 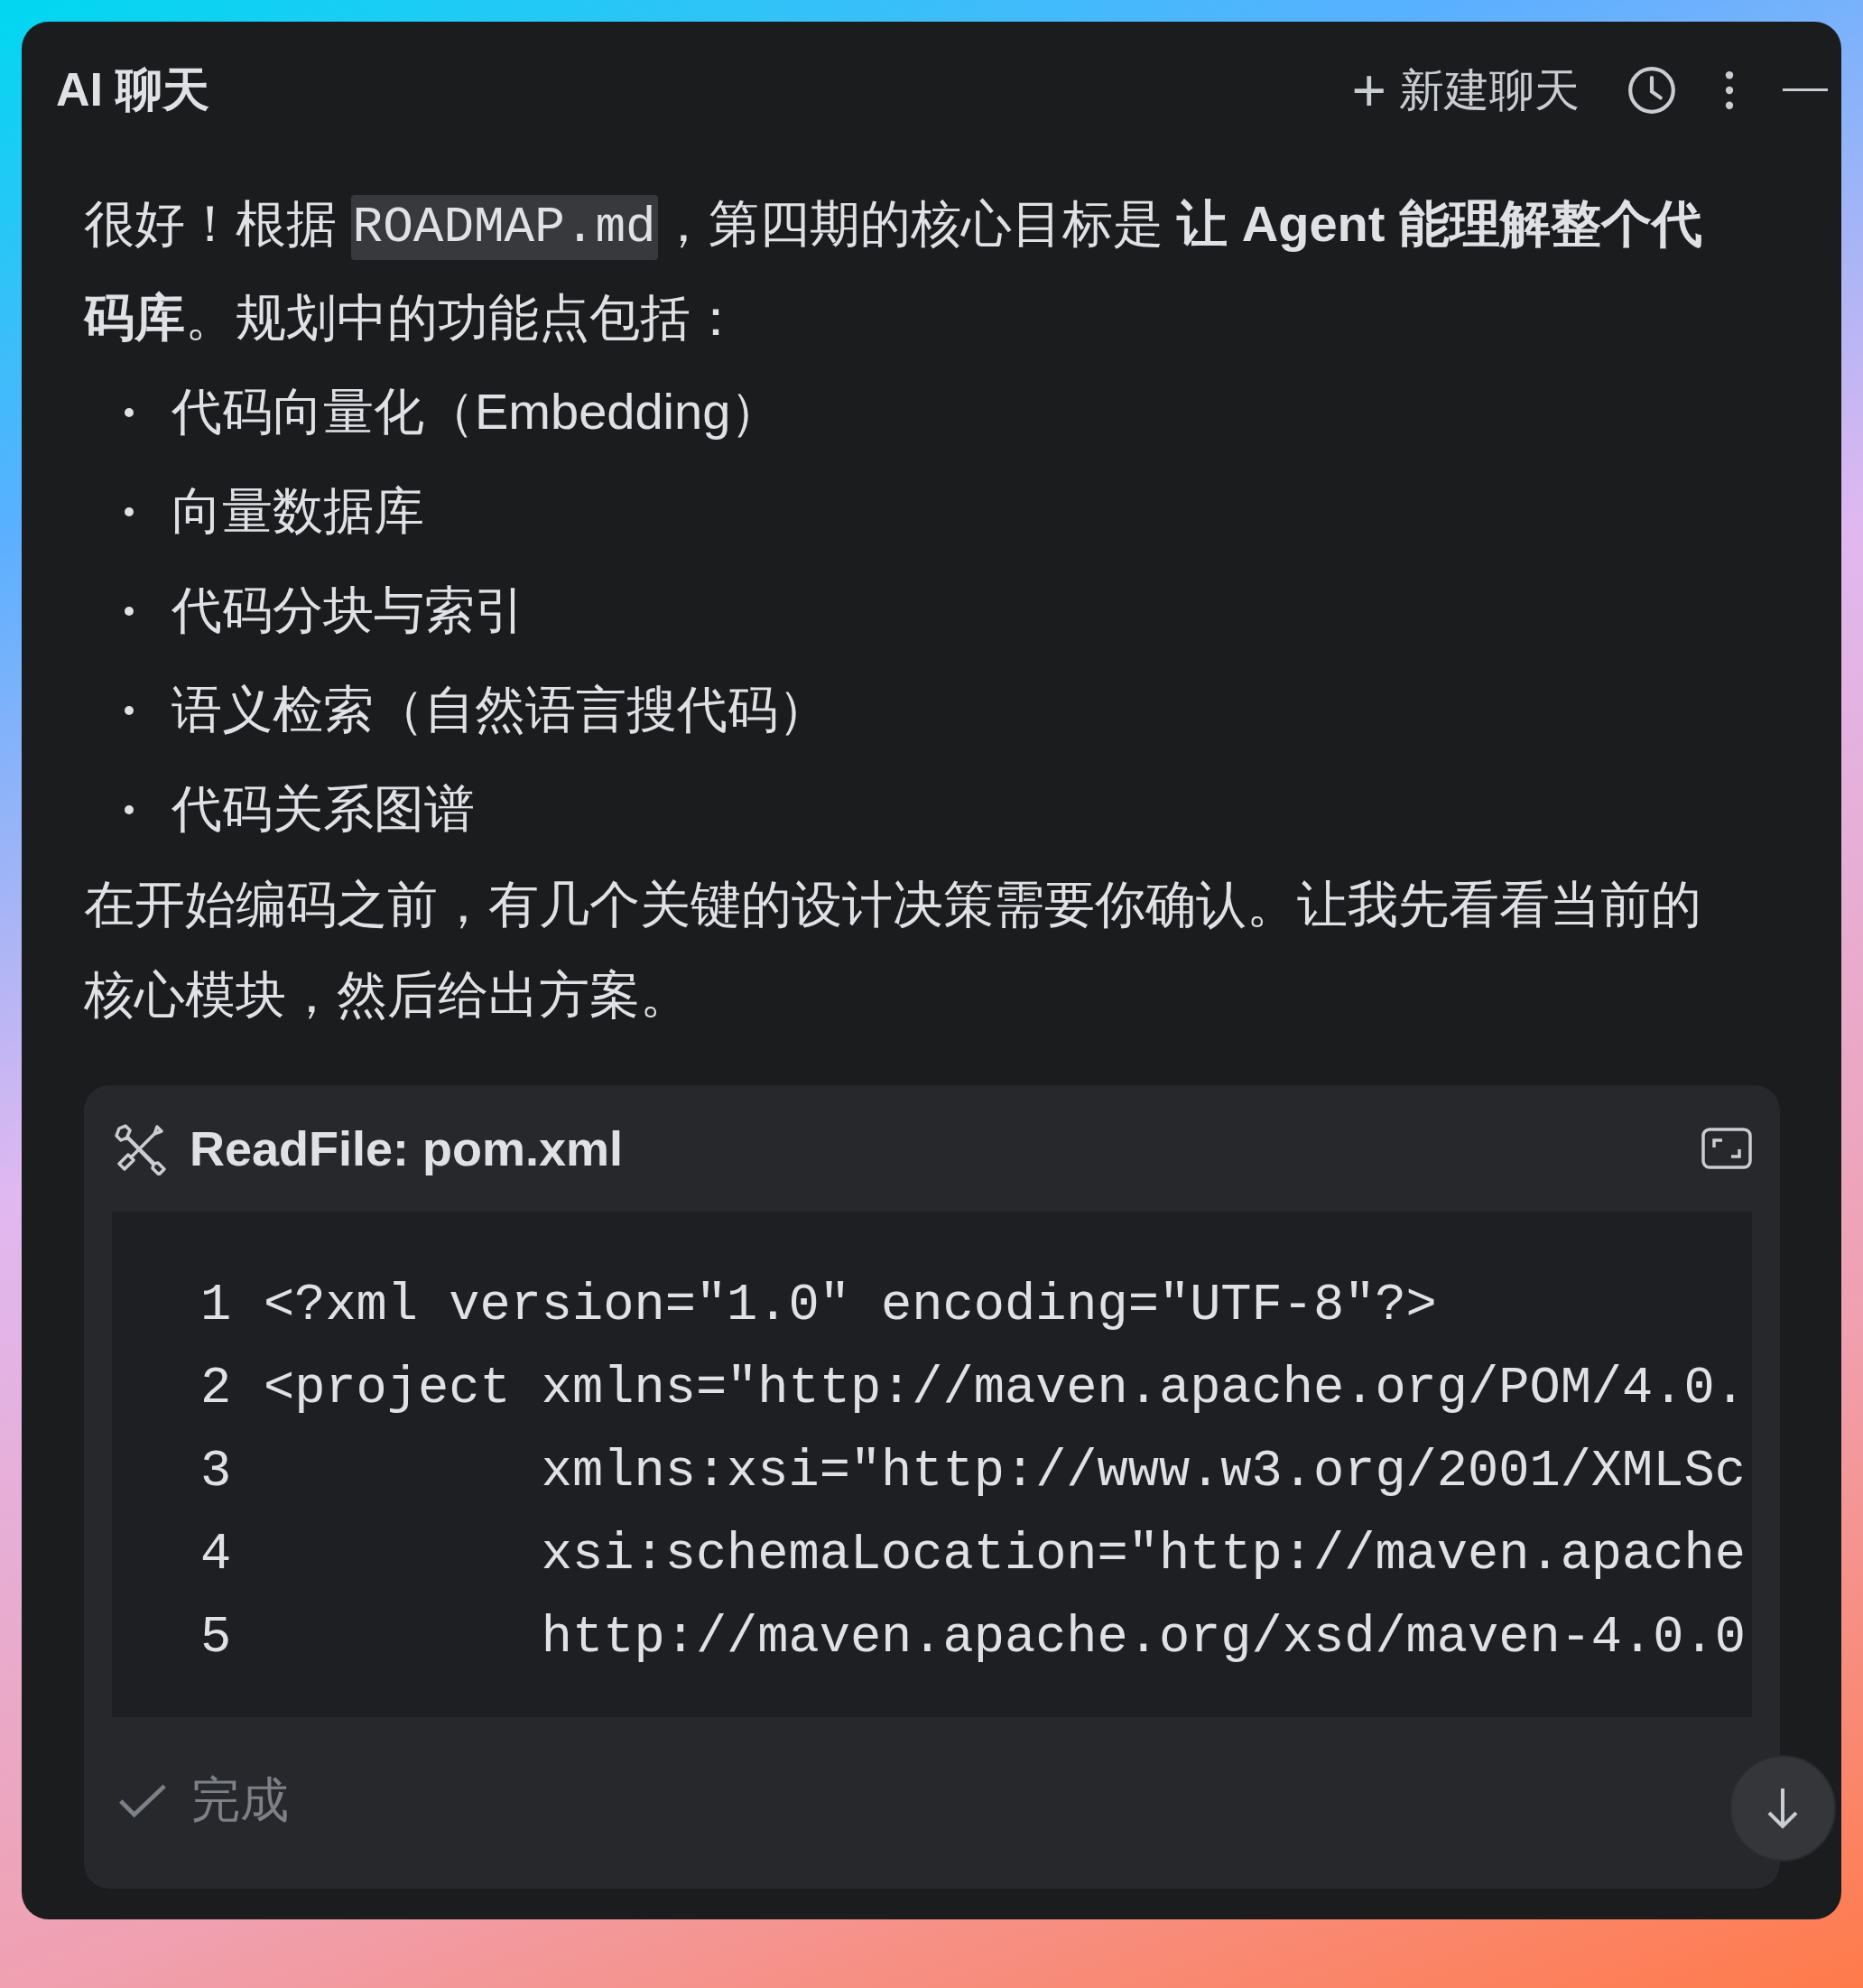 What do you see at coordinates (500, 709) in the screenshot?
I see `list-item-text: 语义检索（自然语言搜代码）` at bounding box center [500, 709].